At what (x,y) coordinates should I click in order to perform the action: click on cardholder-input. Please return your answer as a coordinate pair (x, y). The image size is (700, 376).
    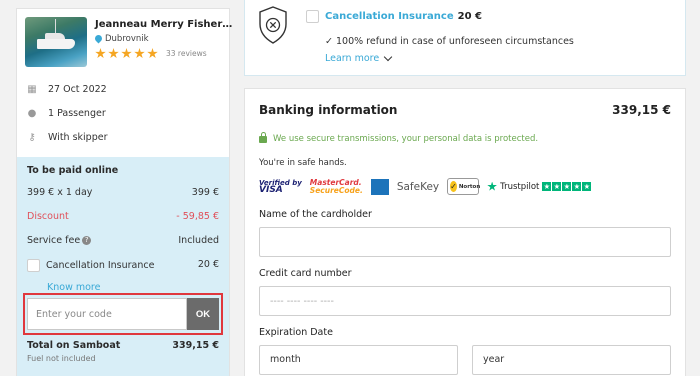
    Looking at the image, I should click on (465, 242).